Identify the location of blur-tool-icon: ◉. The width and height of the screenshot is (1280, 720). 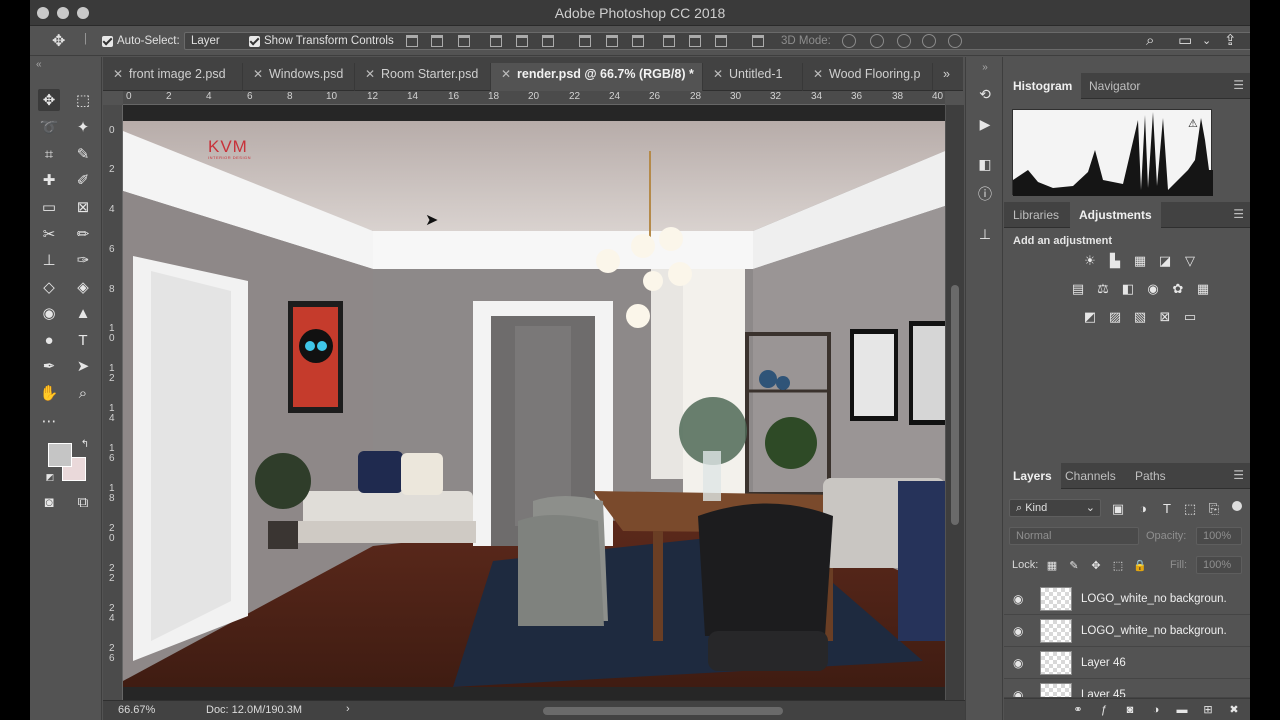
(49, 313).